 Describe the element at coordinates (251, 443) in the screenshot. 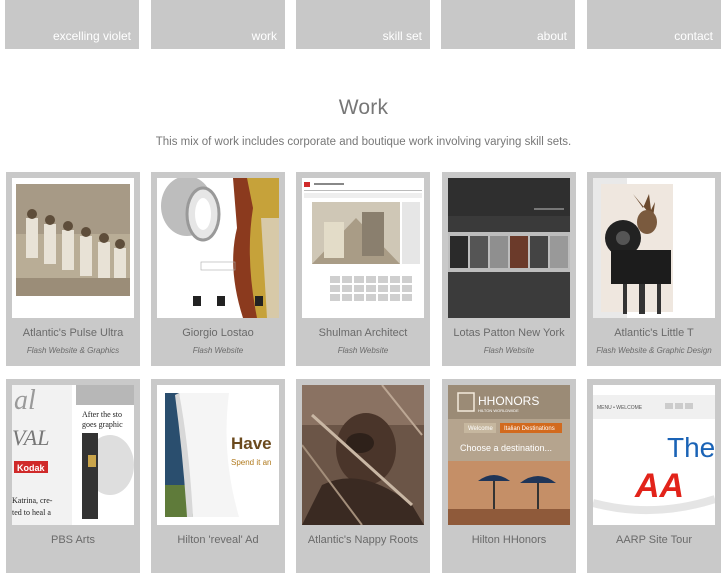

I see `hilton-have-text: Have` at that location.